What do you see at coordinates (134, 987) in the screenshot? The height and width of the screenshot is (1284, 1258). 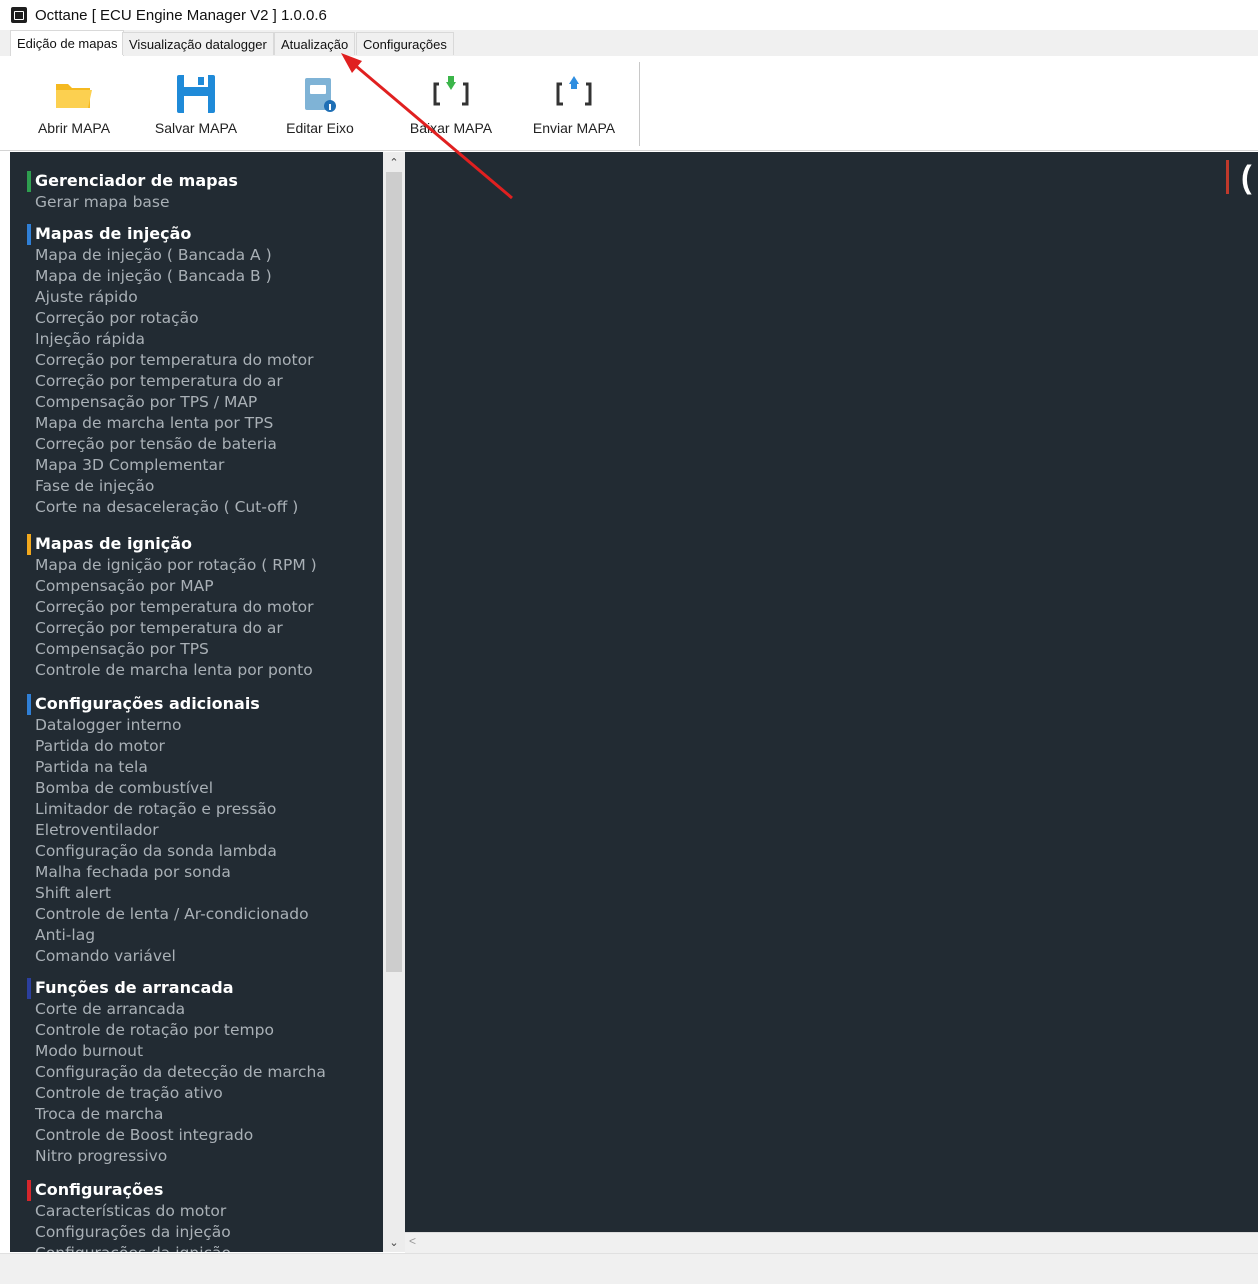 I see `section-title: Funções de arrancada` at bounding box center [134, 987].